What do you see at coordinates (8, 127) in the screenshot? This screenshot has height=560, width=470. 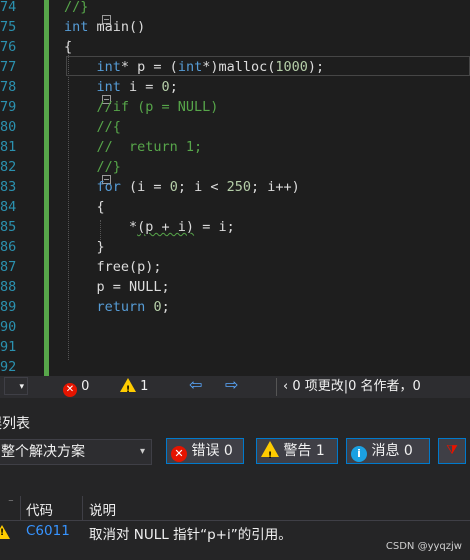 I see `line-number: 80` at bounding box center [8, 127].